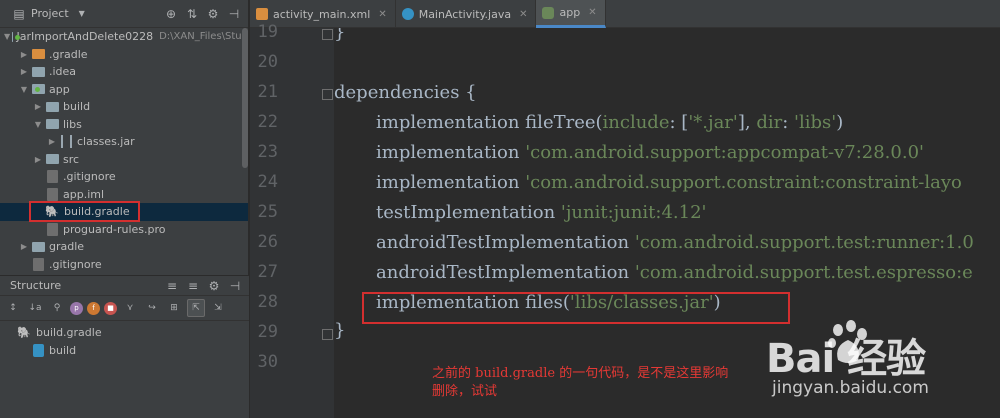  Describe the element at coordinates (124, 107) in the screenshot. I see `tree-item: ▶ build` at that location.